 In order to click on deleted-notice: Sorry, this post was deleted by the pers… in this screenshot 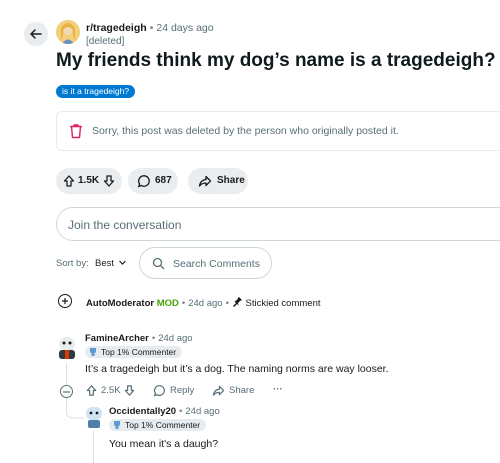, I will do `click(278, 131)`.